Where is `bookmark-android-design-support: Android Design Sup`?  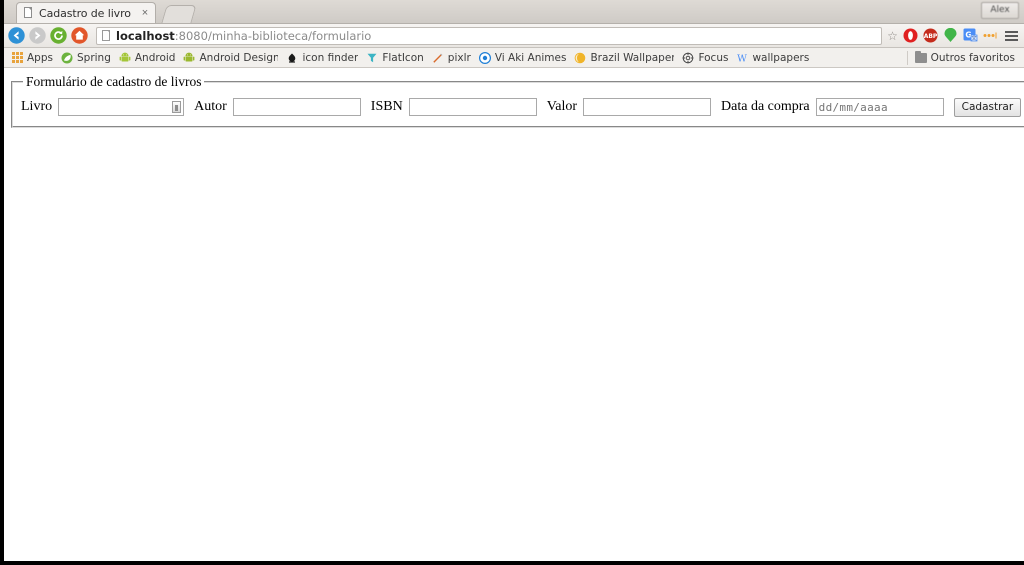 bookmark-android-design-support: Android Design Sup is located at coordinates (231, 58).